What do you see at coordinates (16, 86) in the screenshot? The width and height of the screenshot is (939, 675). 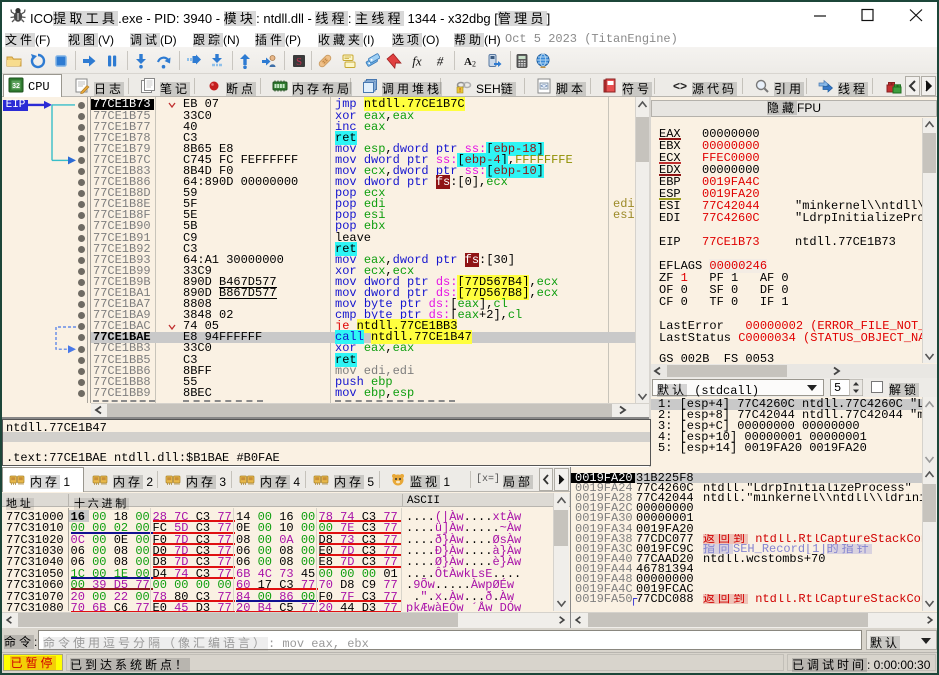 I see `svg-text: 32` at bounding box center [16, 86].